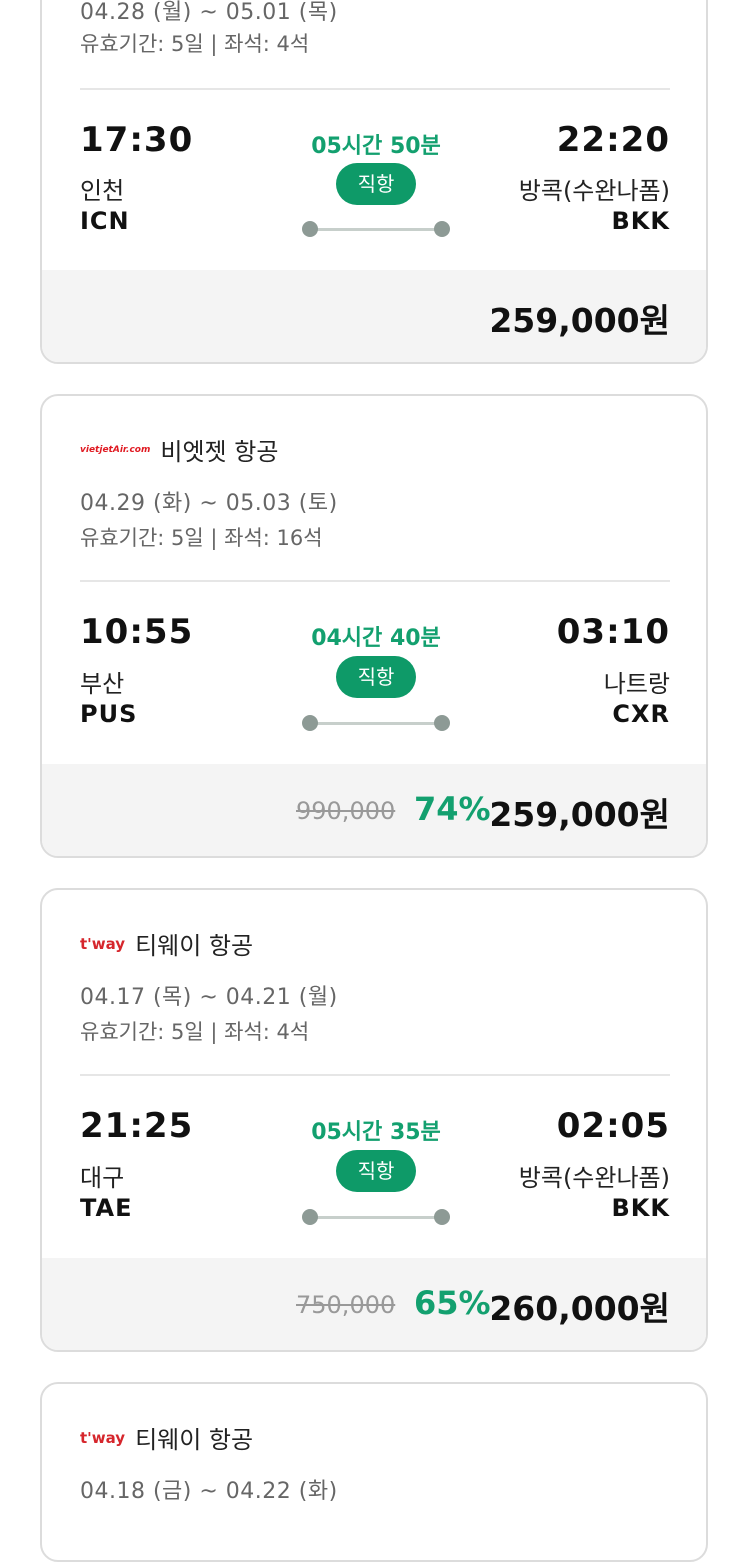  I want to click on arrival-time: 03:10, so click(613, 632).